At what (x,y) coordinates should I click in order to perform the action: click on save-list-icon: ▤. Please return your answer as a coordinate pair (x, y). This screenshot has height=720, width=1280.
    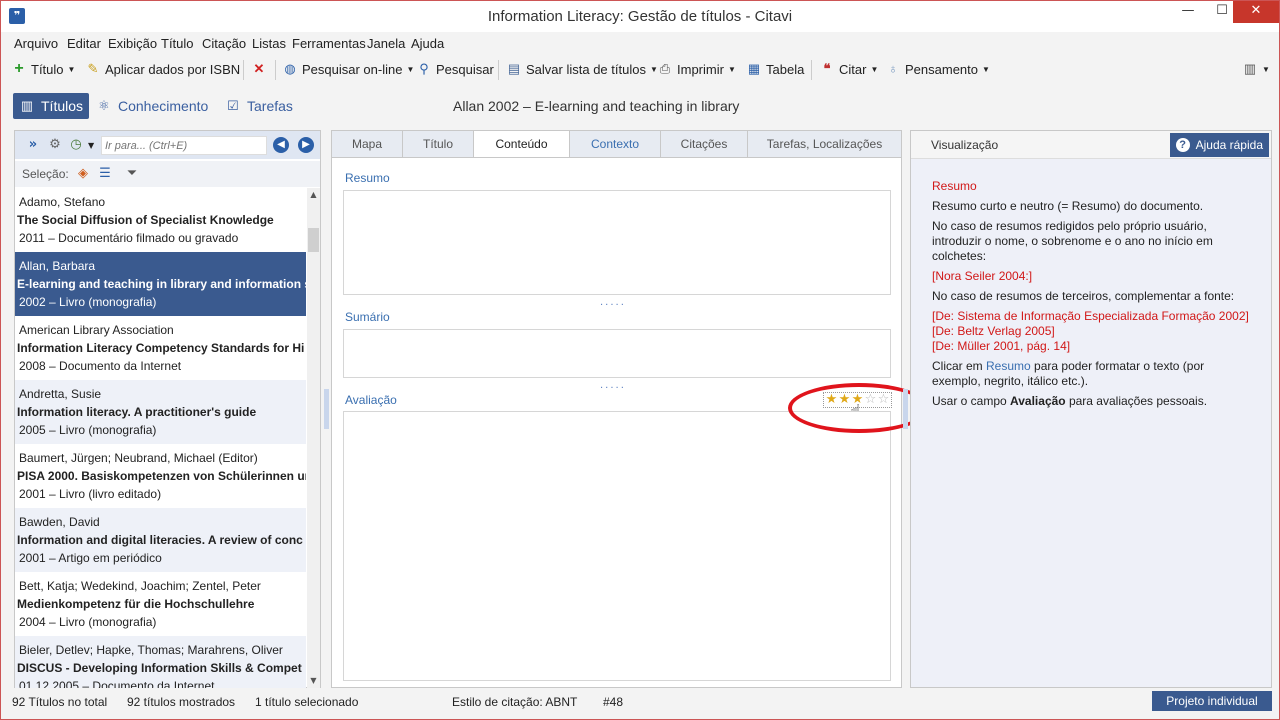
    Looking at the image, I should click on (514, 68).